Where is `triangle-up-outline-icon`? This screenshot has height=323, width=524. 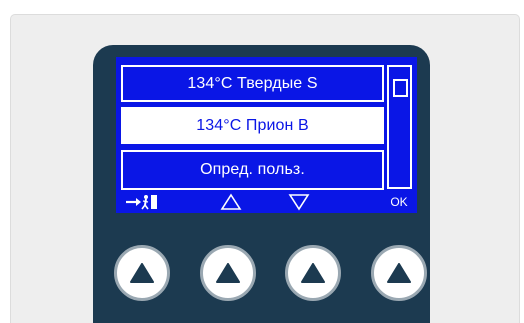
triangle-up-outline-icon is located at coordinates (231, 201).